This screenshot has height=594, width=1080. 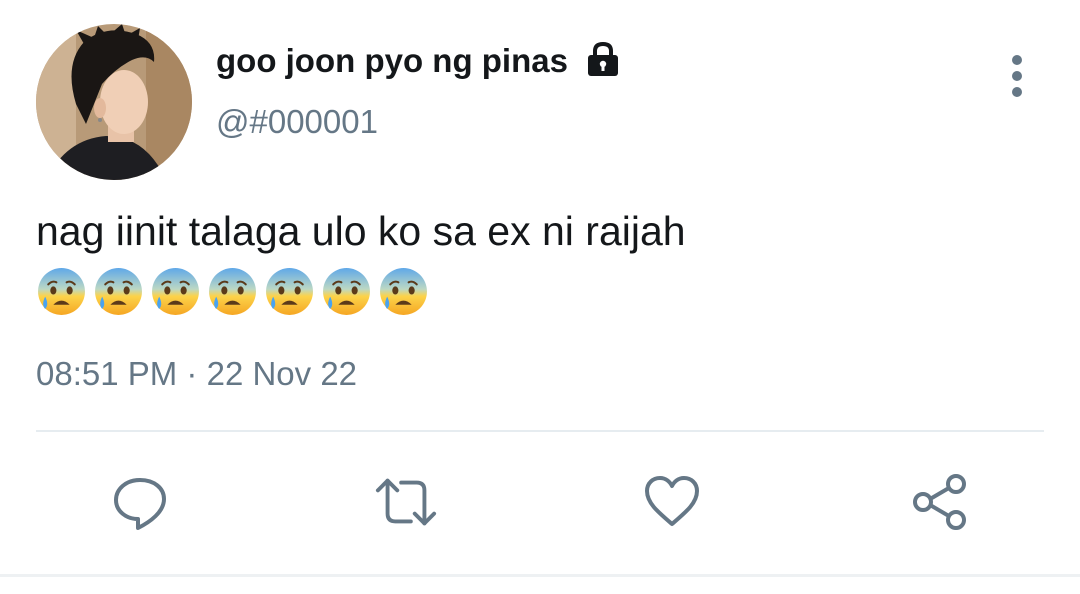 I want to click on share-icon, so click(x=939, y=502).